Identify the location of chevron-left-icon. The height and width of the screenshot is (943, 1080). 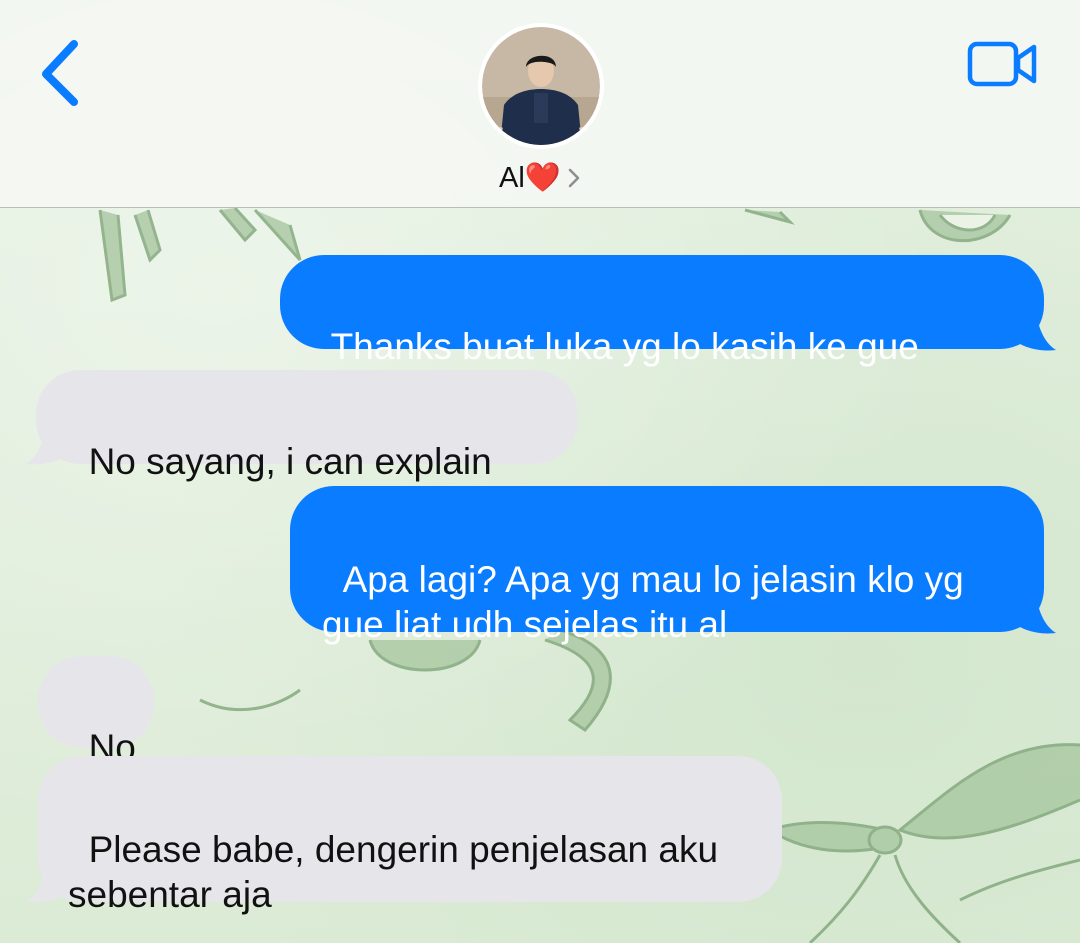
(60, 73).